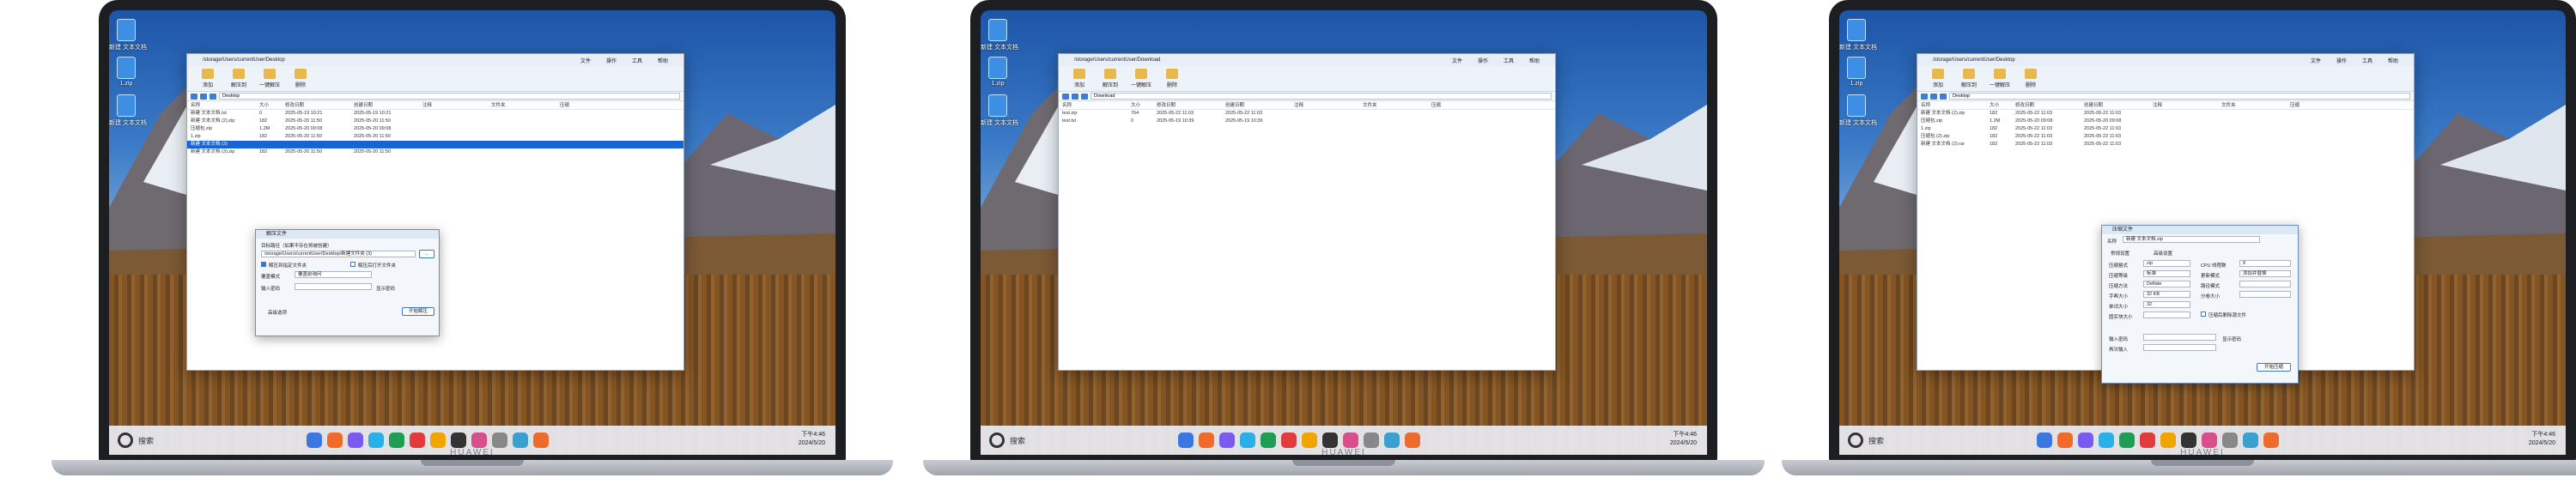 The image size is (2576, 496). I want to click on toolbar-button: 删除, so click(301, 78).